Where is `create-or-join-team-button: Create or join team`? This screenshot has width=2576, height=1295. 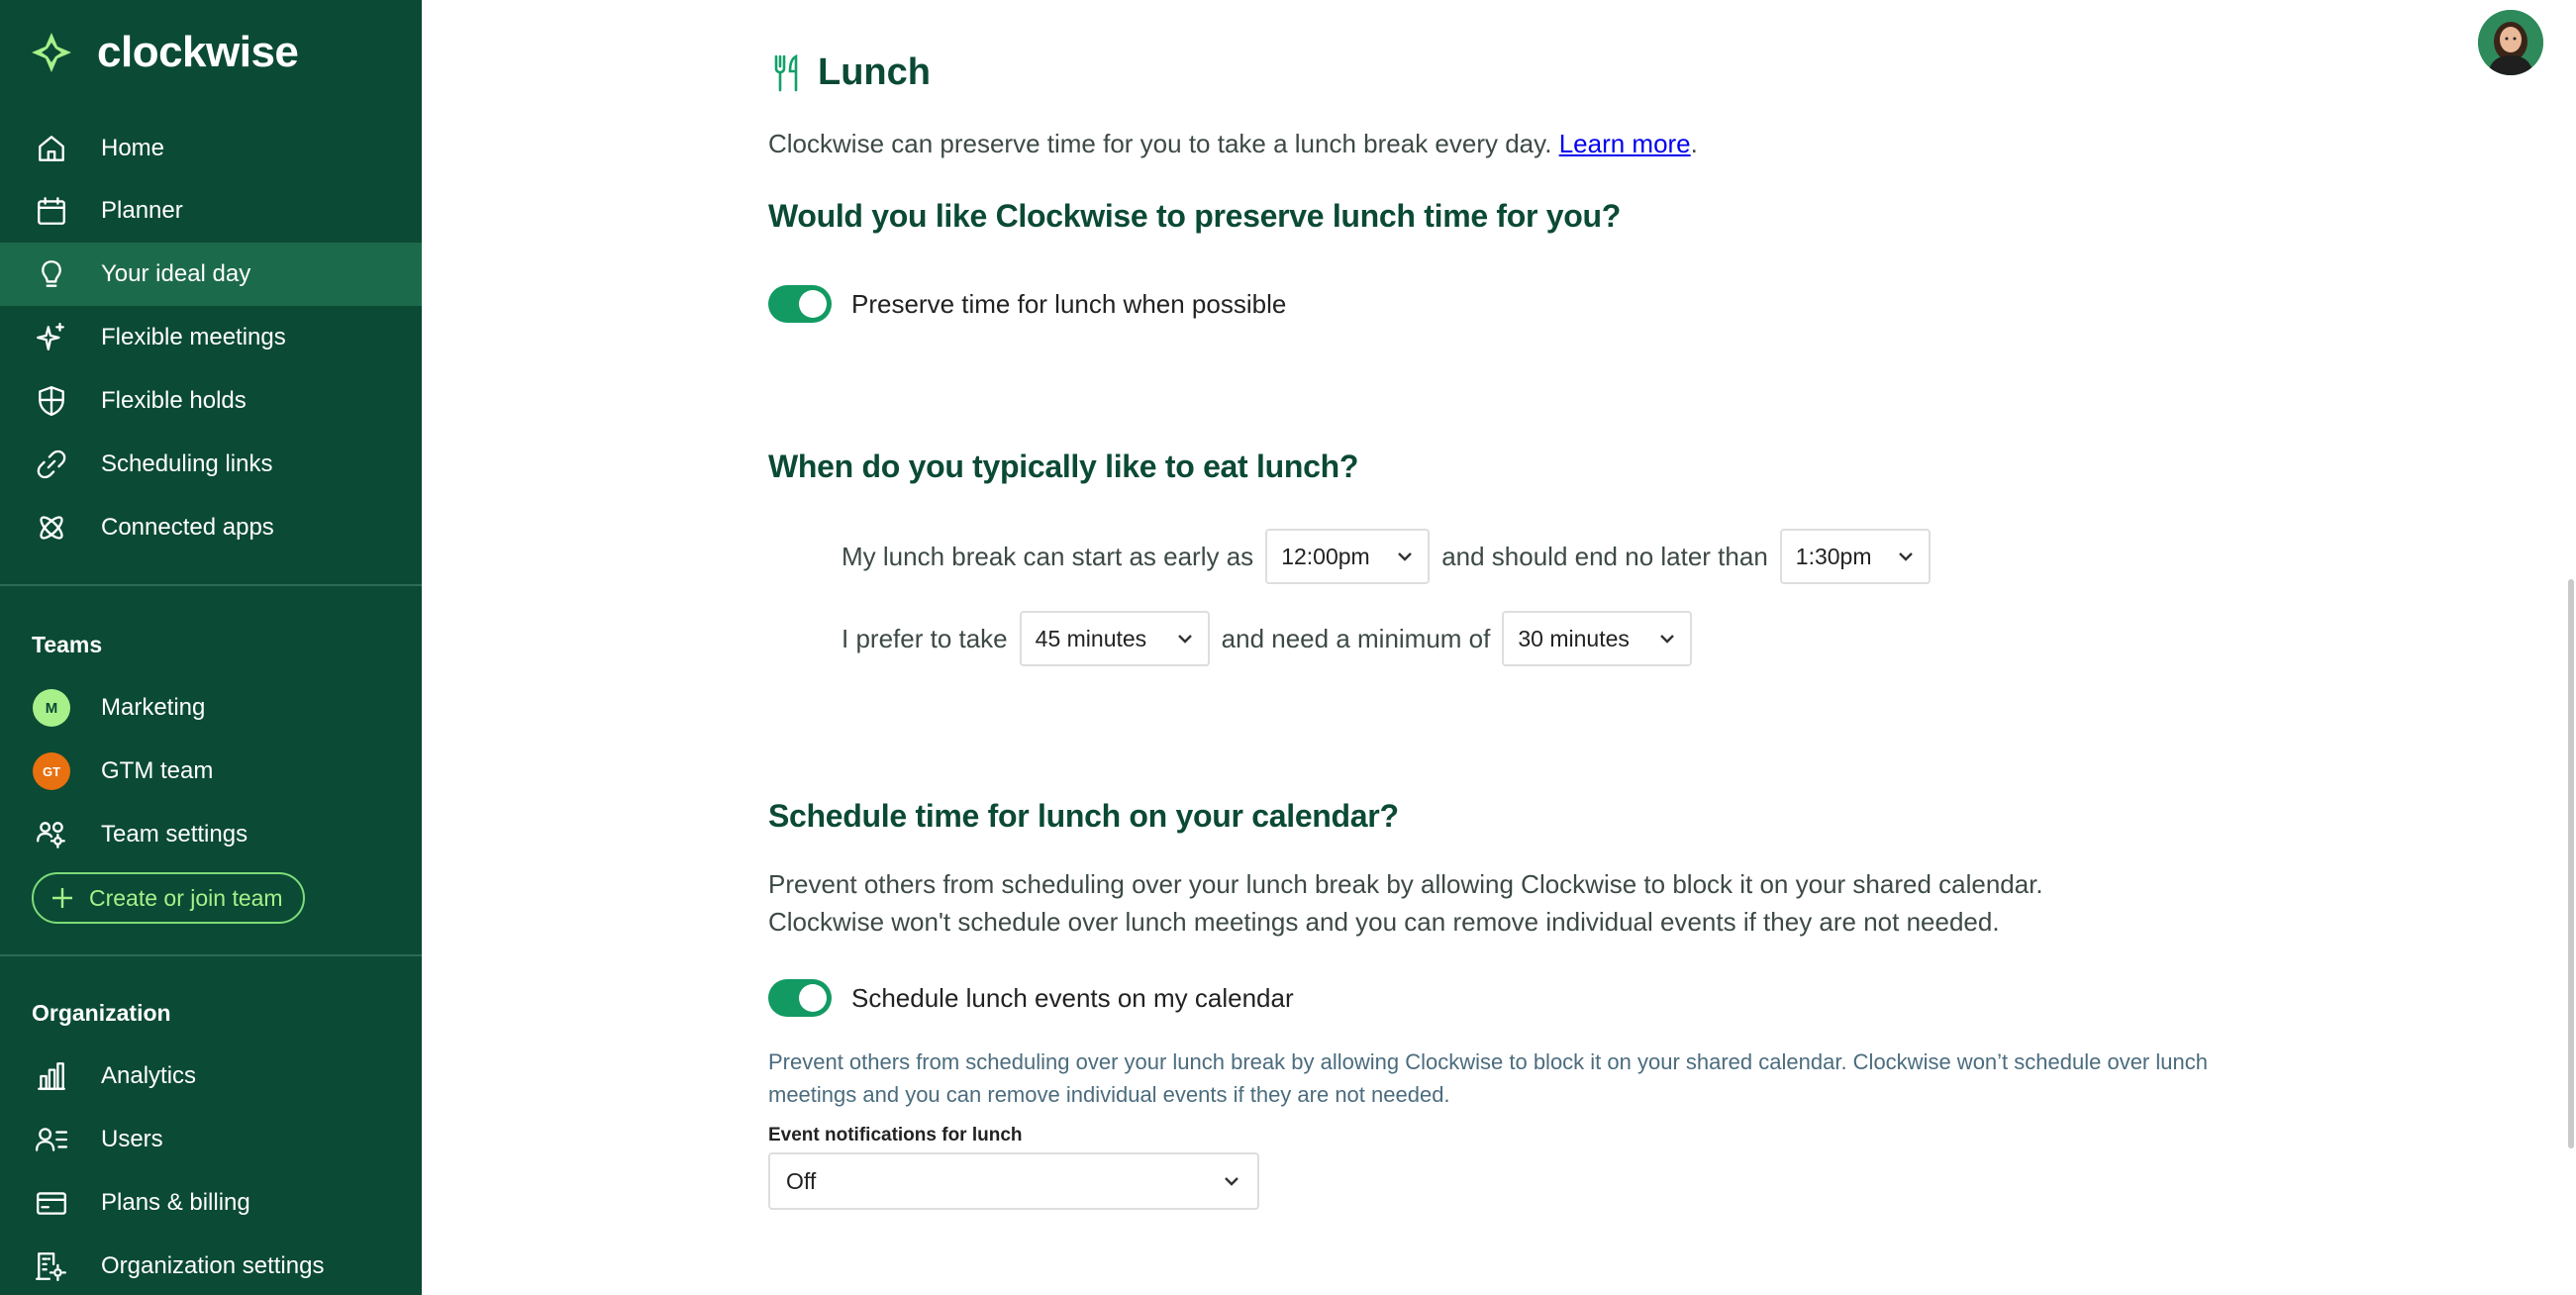
create-or-join-team-button: Create or join team is located at coordinates (168, 898).